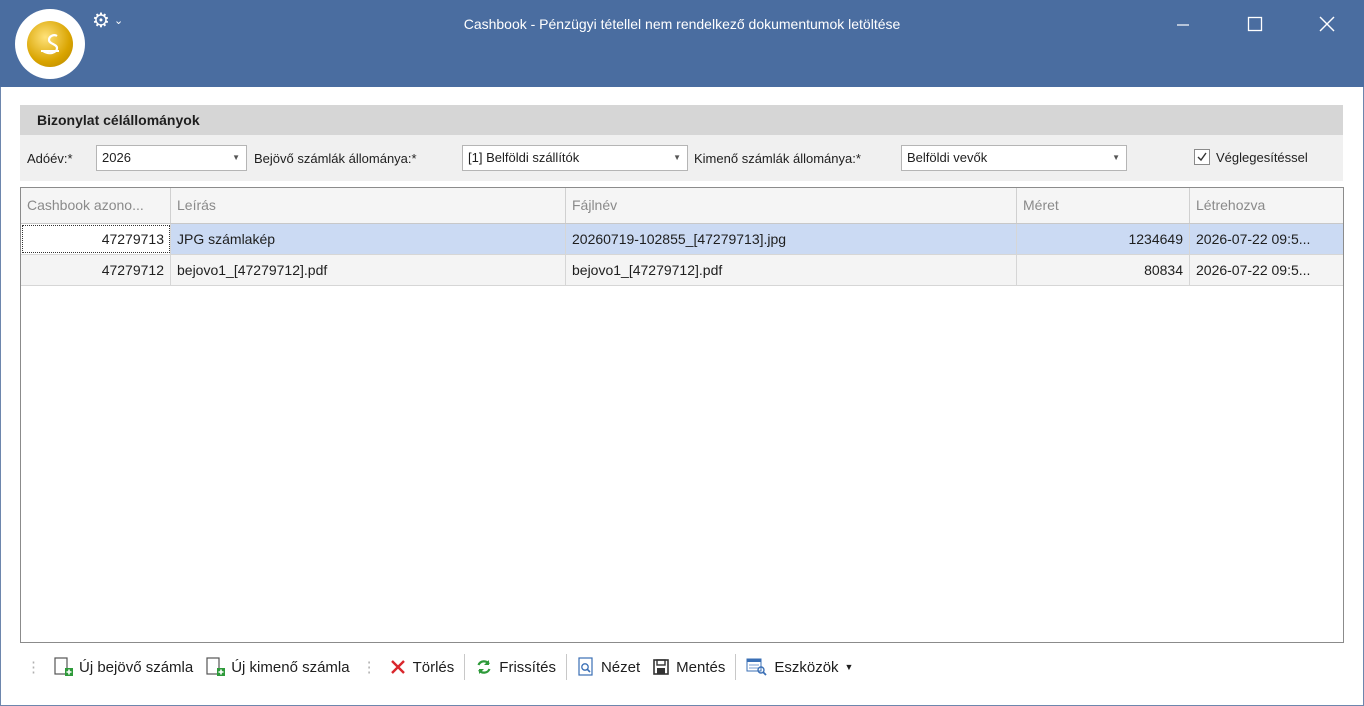  What do you see at coordinates (116, 157) in the screenshot?
I see `year-value: 2026` at bounding box center [116, 157].